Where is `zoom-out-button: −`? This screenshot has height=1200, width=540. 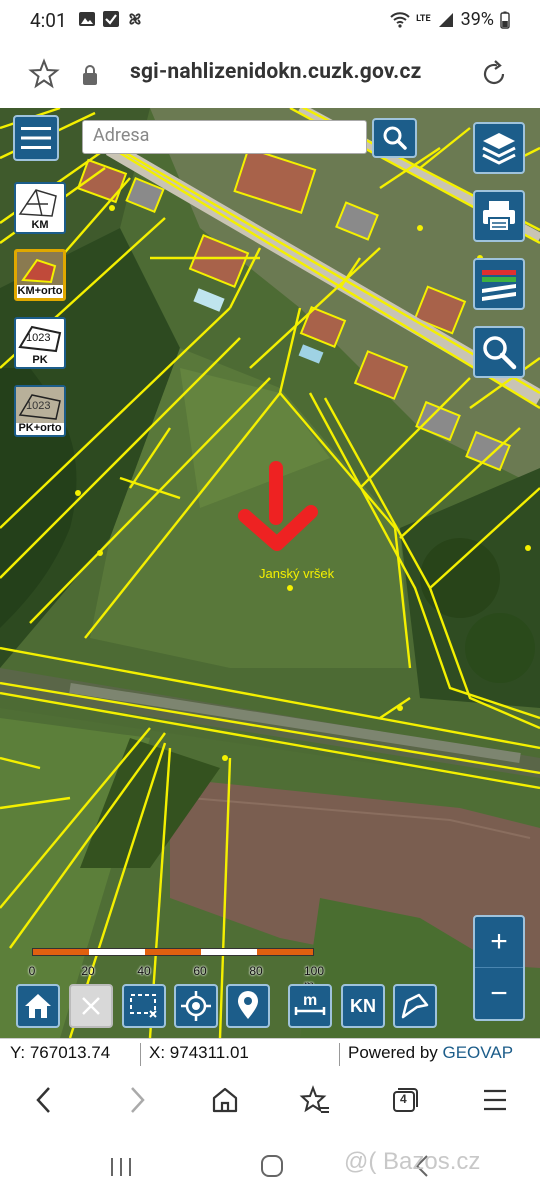 zoom-out-button: − is located at coordinates (499, 993).